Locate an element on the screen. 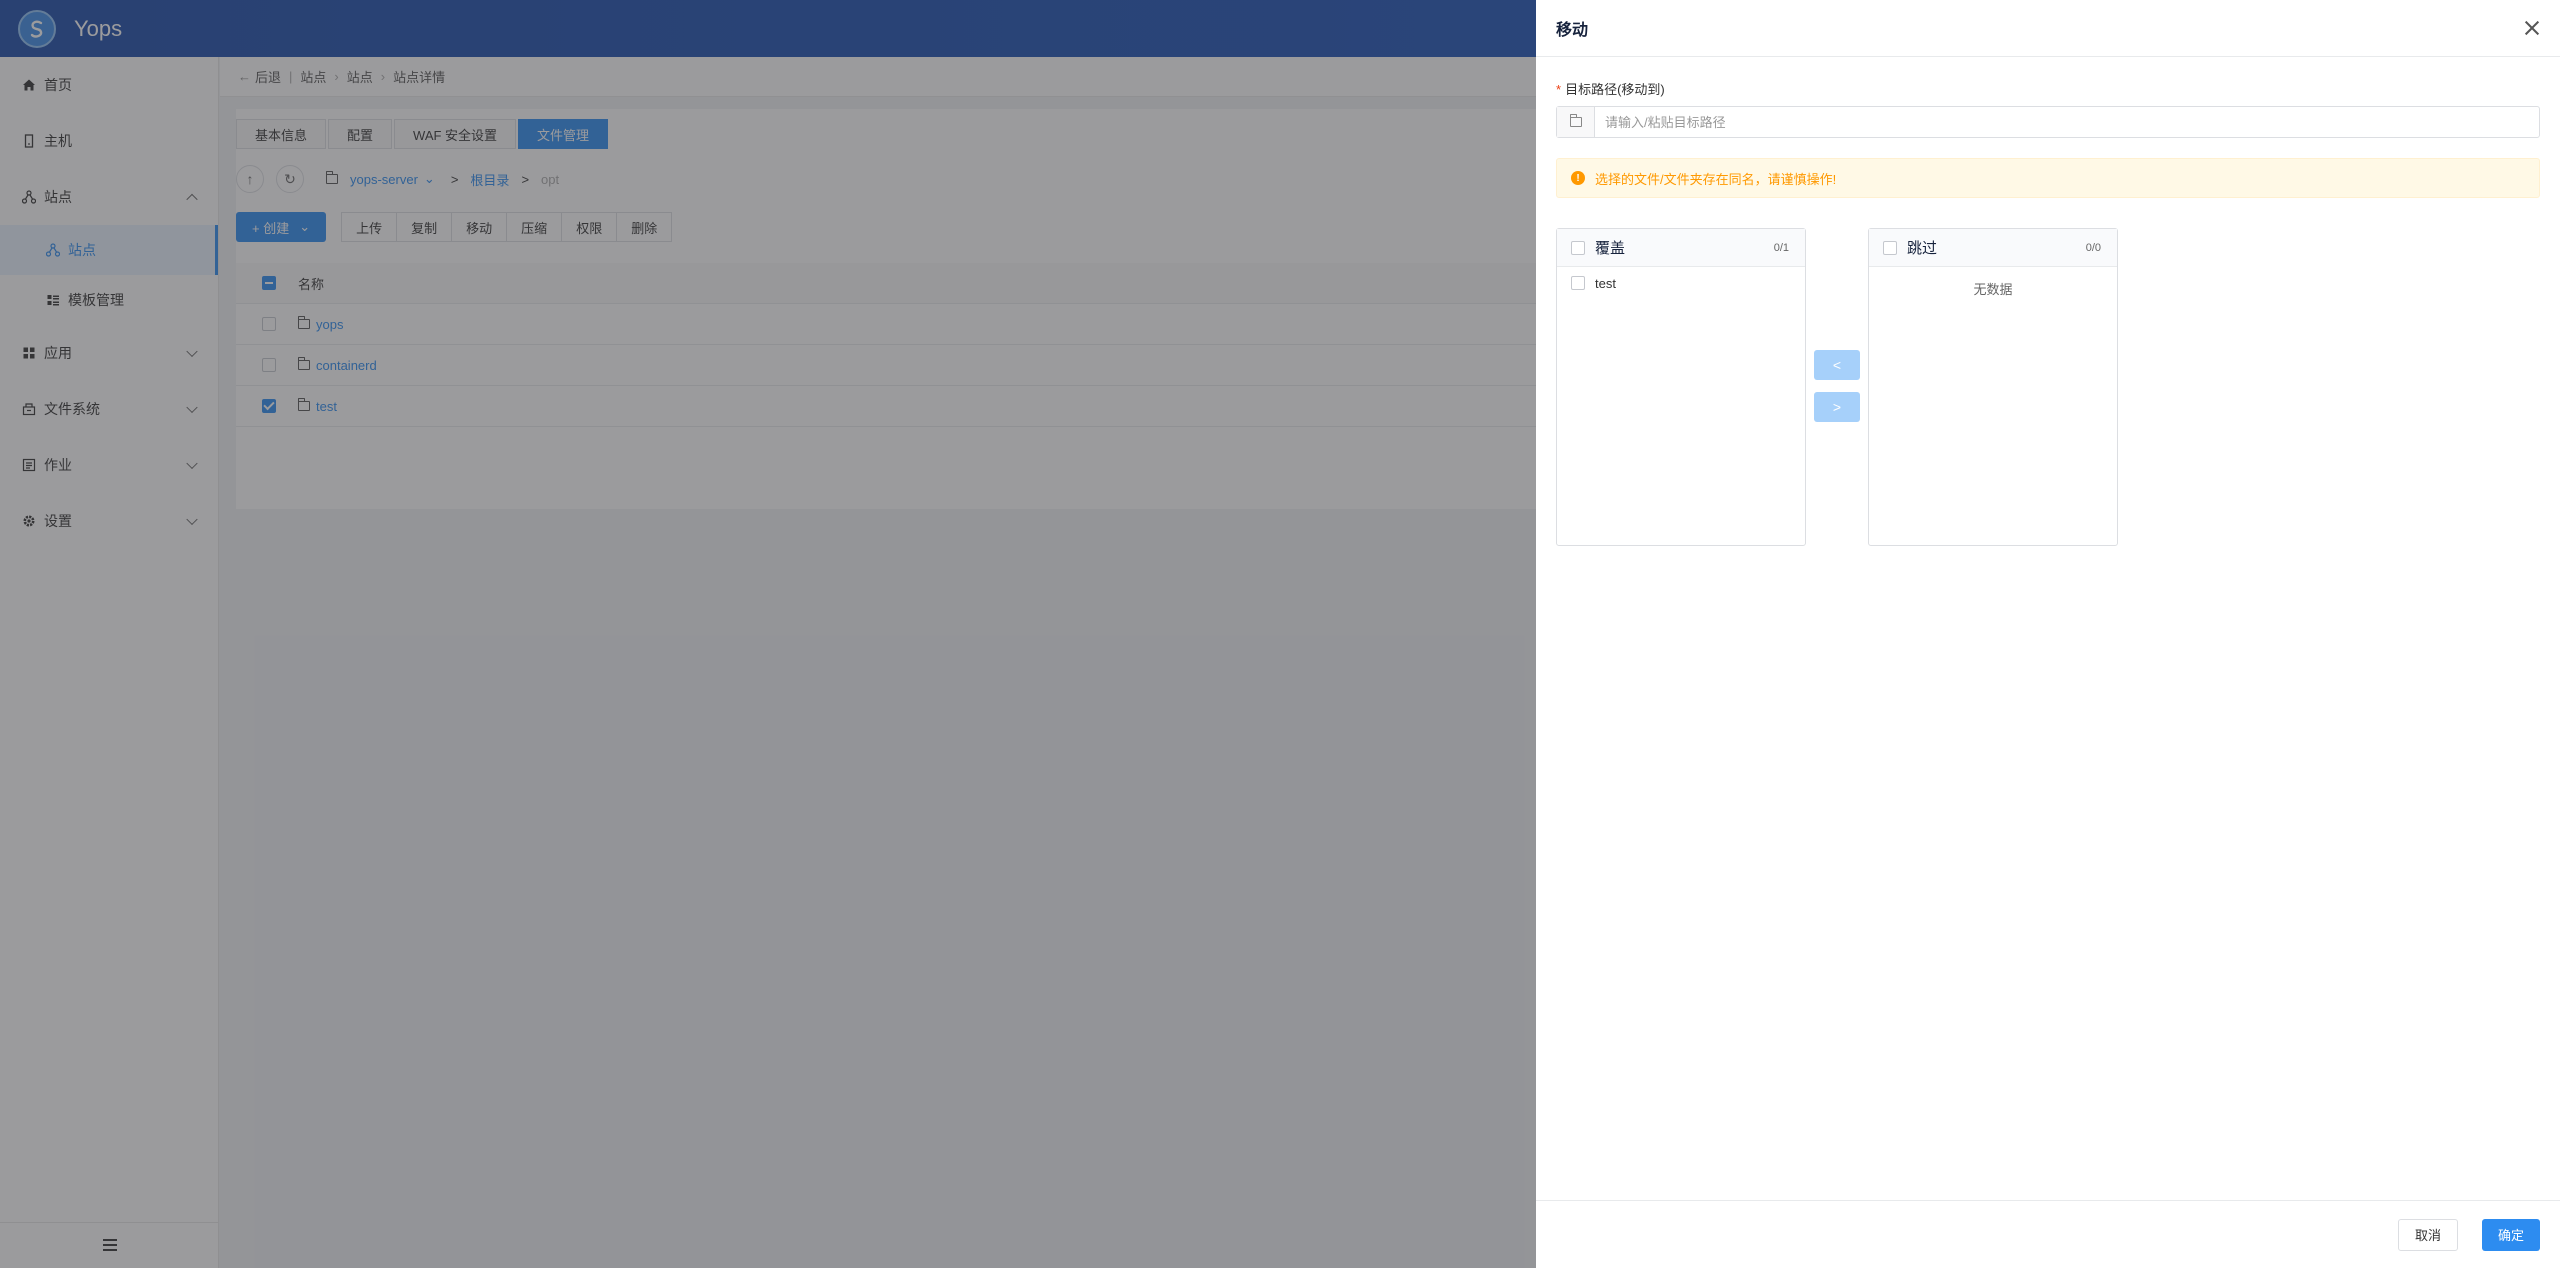  folder-picker-button is located at coordinates (1576, 122).